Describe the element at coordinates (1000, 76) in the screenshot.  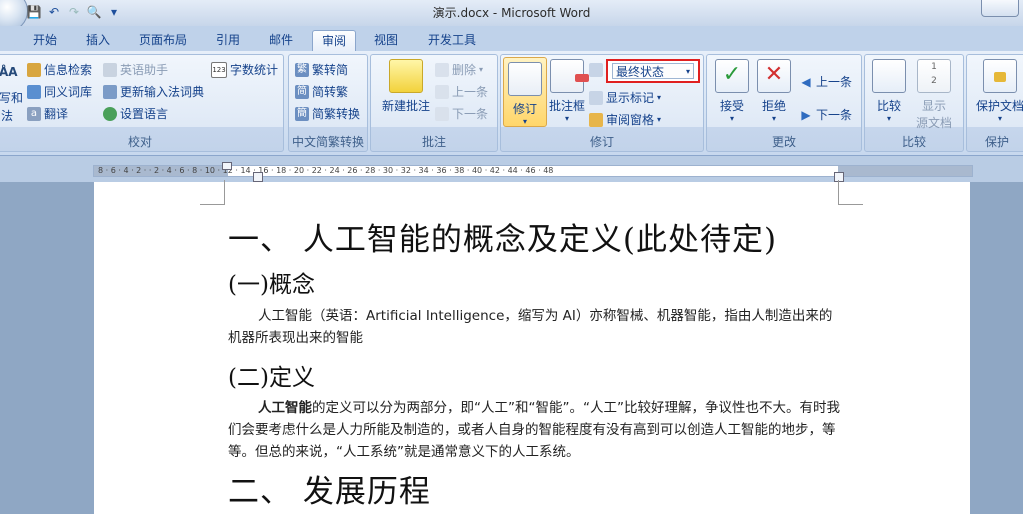
I see `lock-icon` at that location.